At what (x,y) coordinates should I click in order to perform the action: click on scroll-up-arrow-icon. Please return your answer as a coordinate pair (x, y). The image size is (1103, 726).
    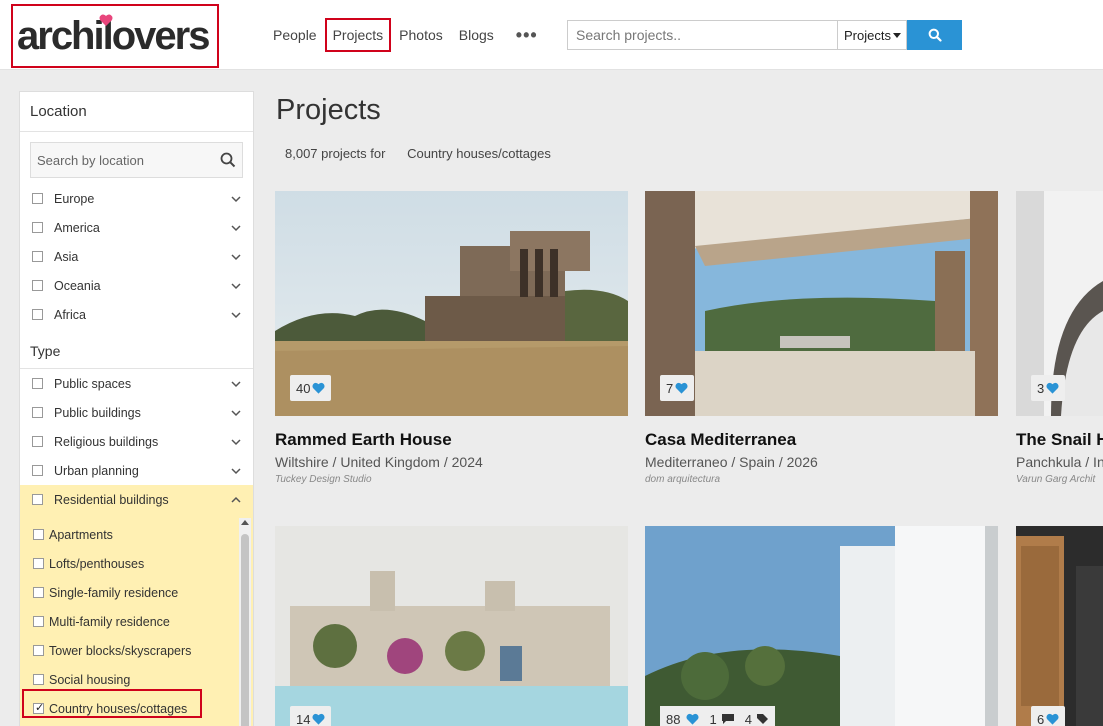
    Looking at the image, I should click on (245, 522).